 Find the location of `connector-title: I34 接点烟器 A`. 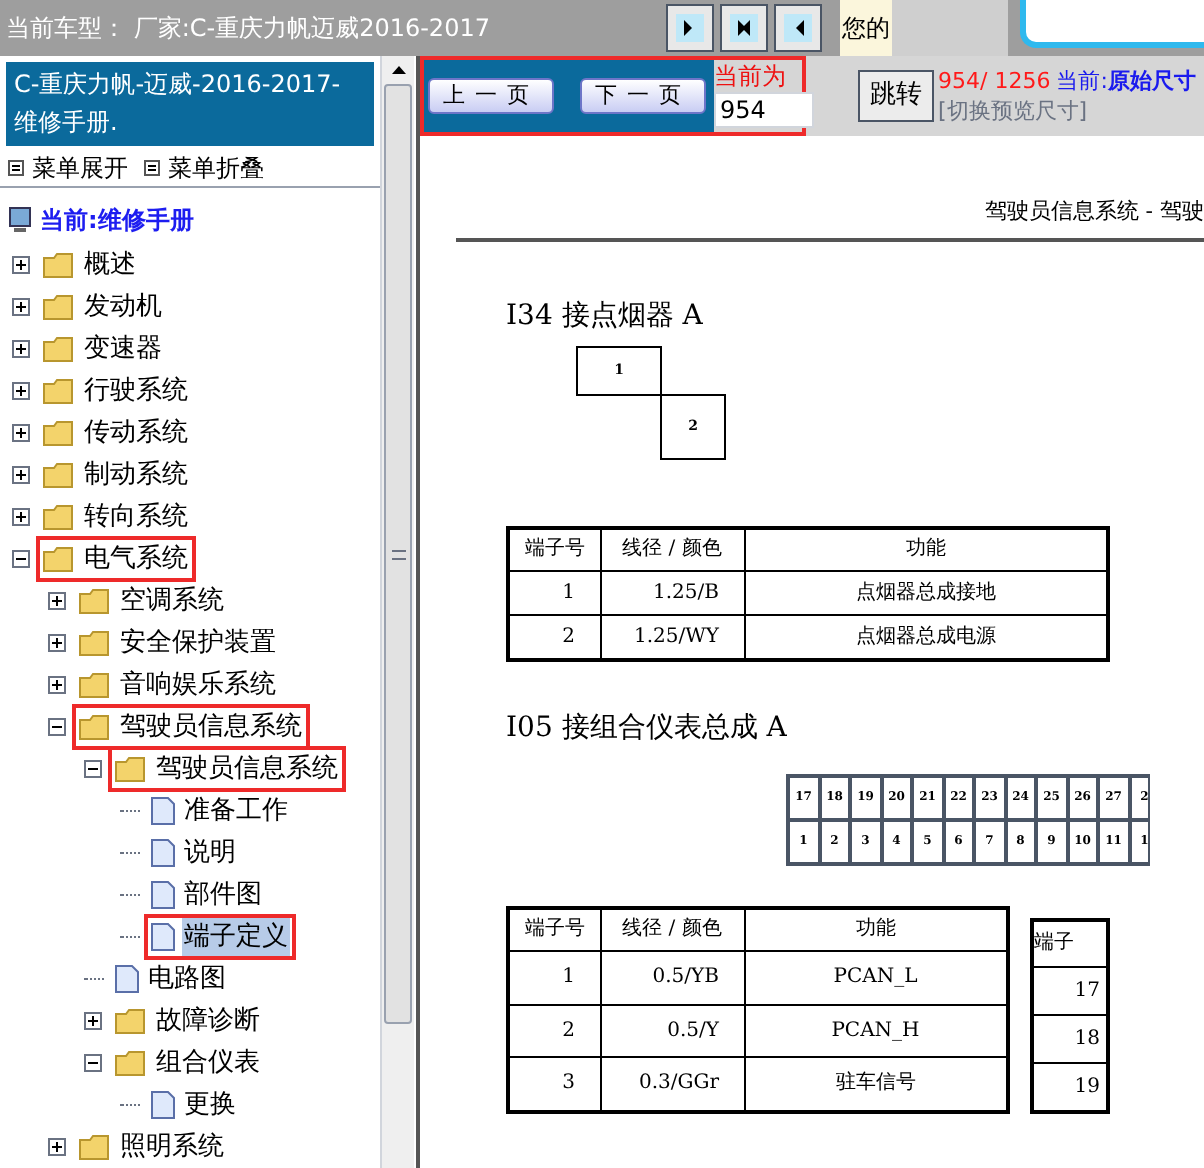

connector-title: I34 接点烟器 A is located at coordinates (604, 315).